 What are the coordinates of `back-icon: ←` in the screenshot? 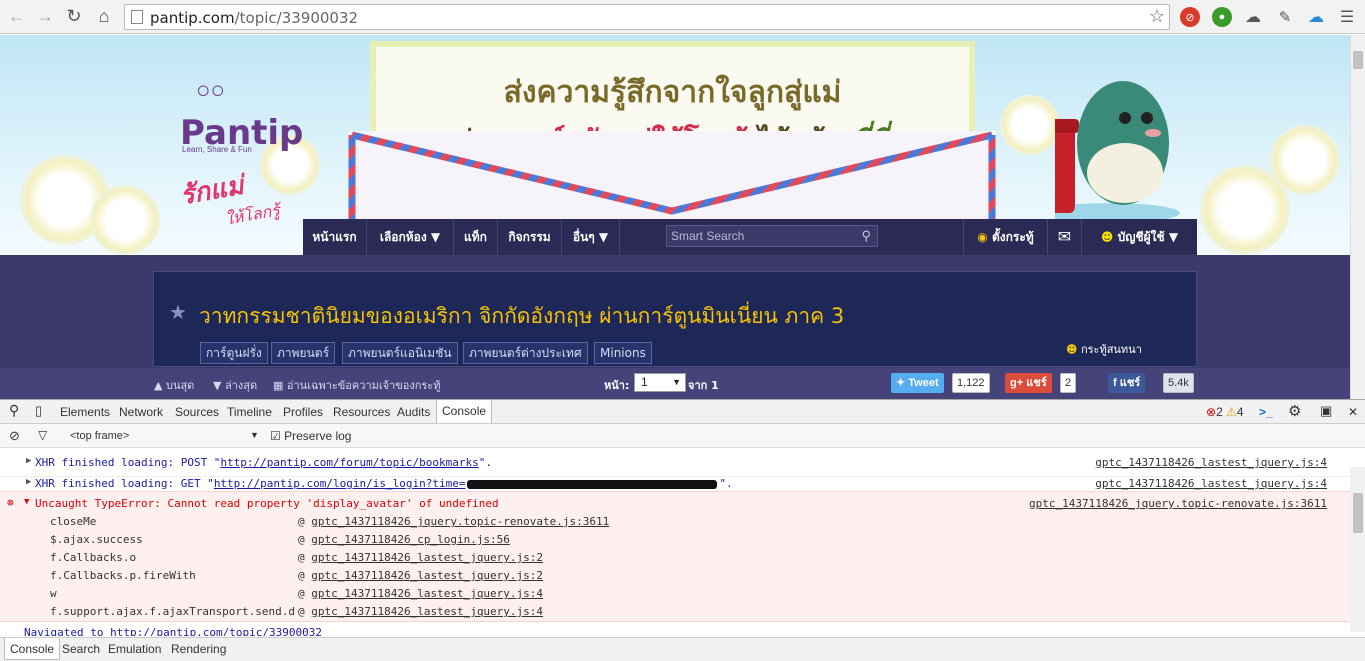 It's located at (17, 16).